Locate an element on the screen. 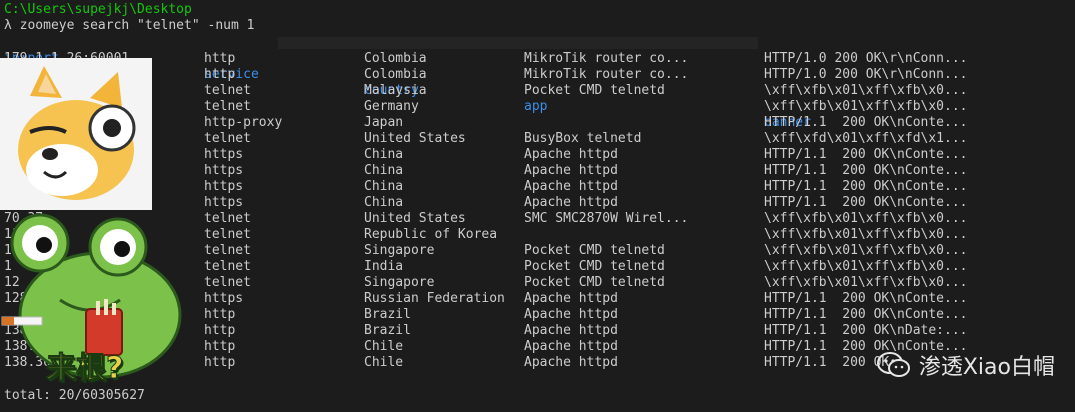  cat-sticker is located at coordinates (76, 134).